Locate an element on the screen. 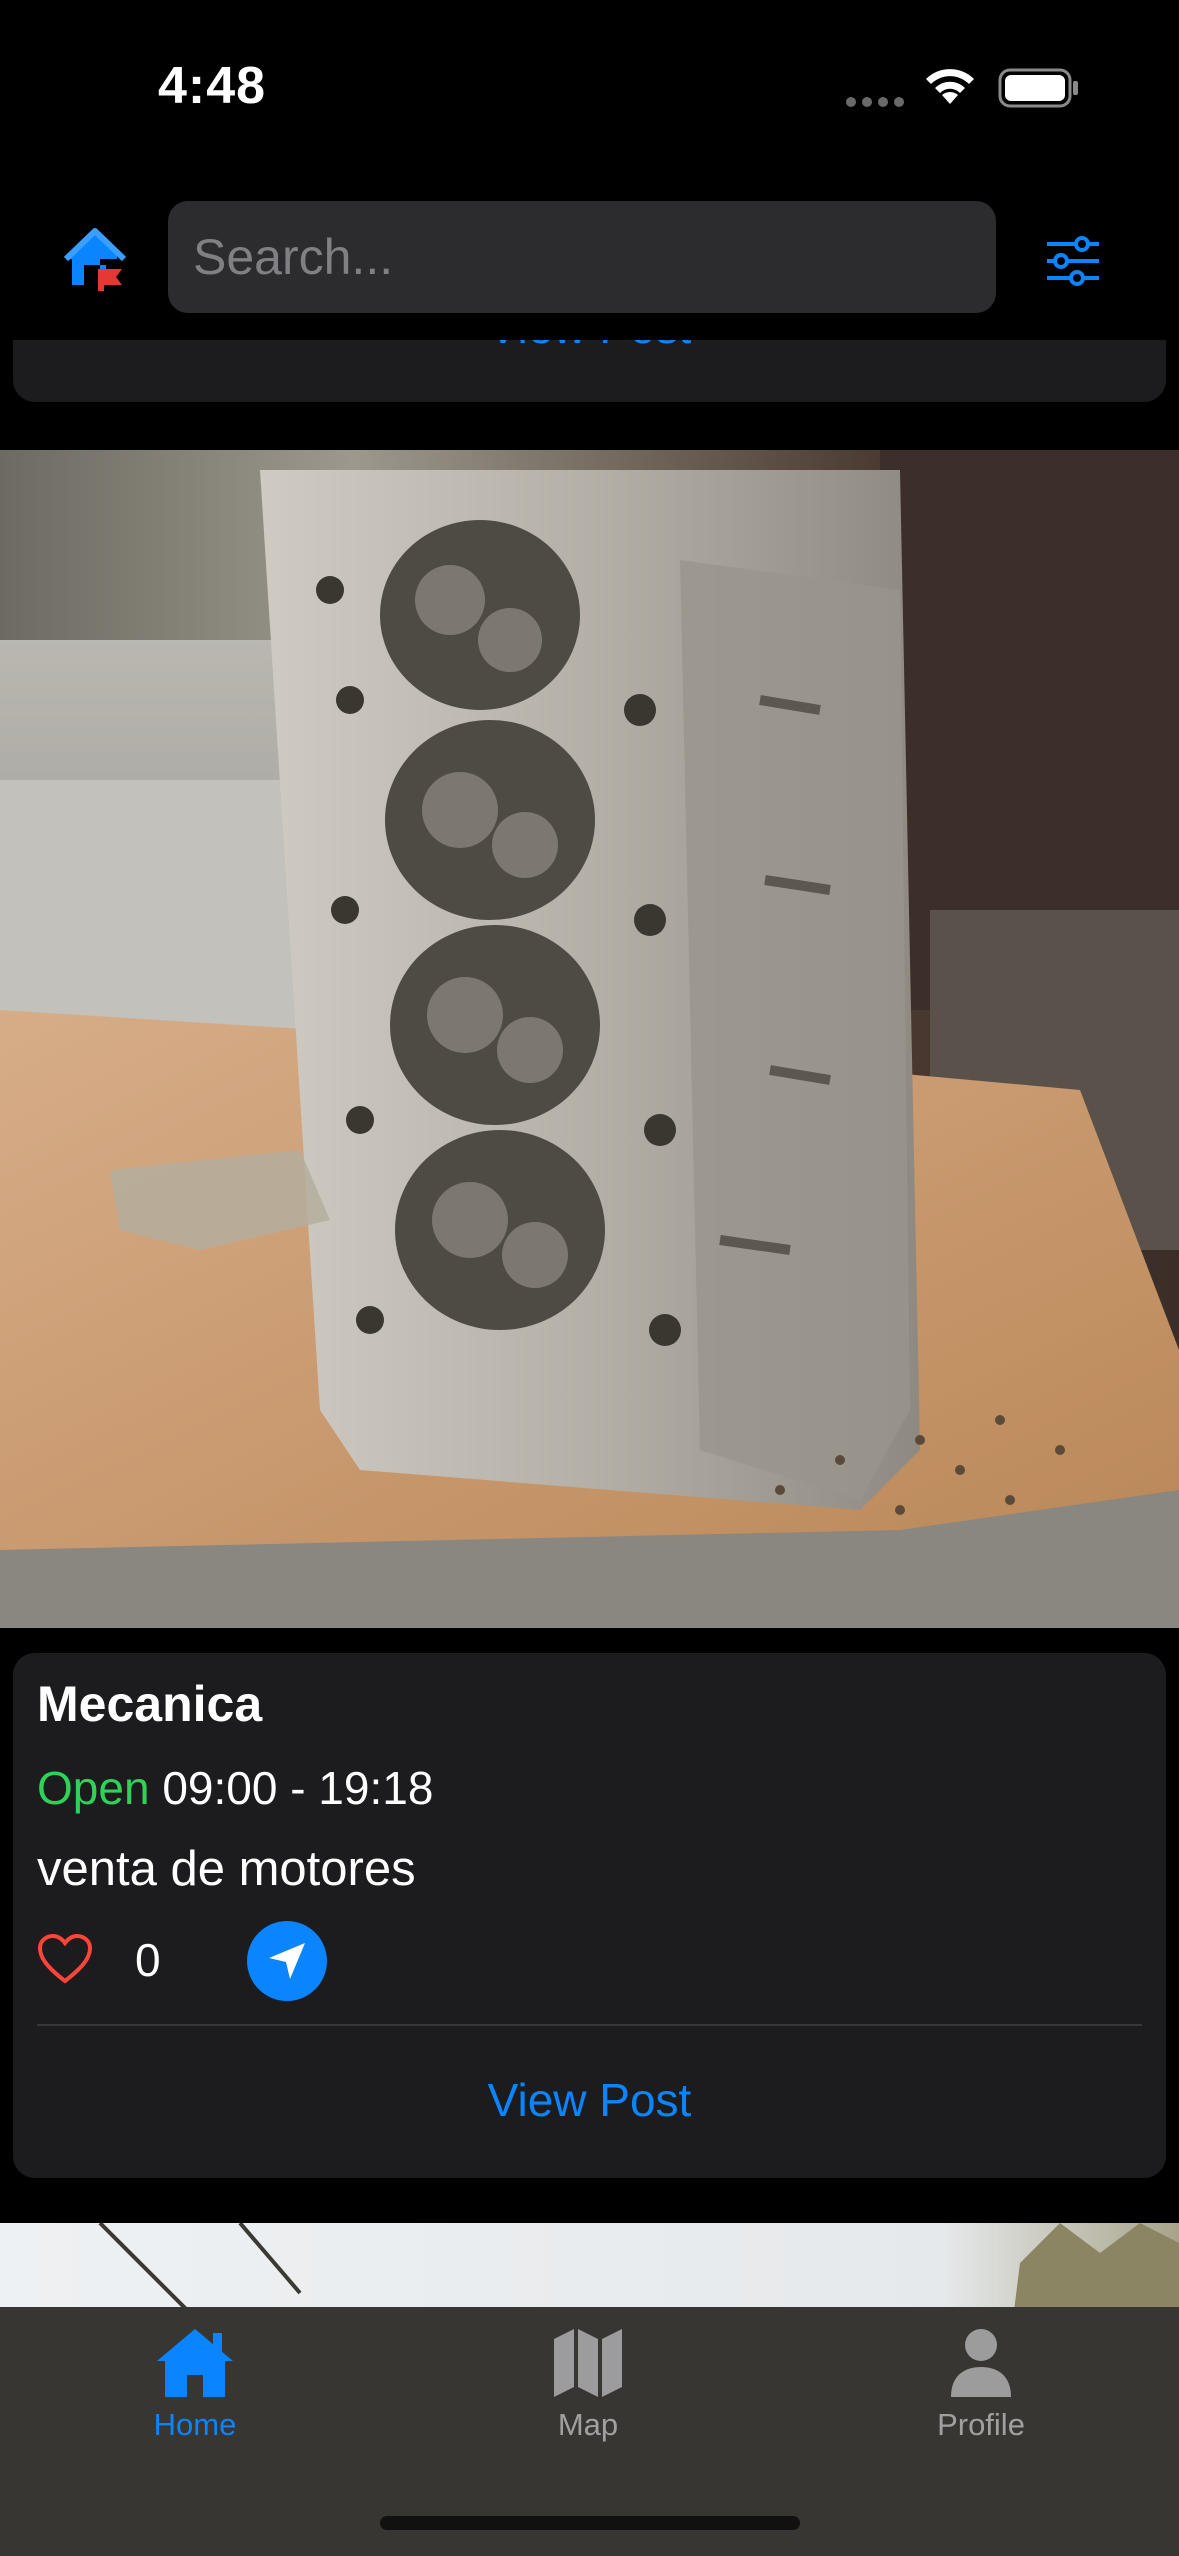 This screenshot has width=1179, height=2556. heart-icon is located at coordinates (65, 1959).